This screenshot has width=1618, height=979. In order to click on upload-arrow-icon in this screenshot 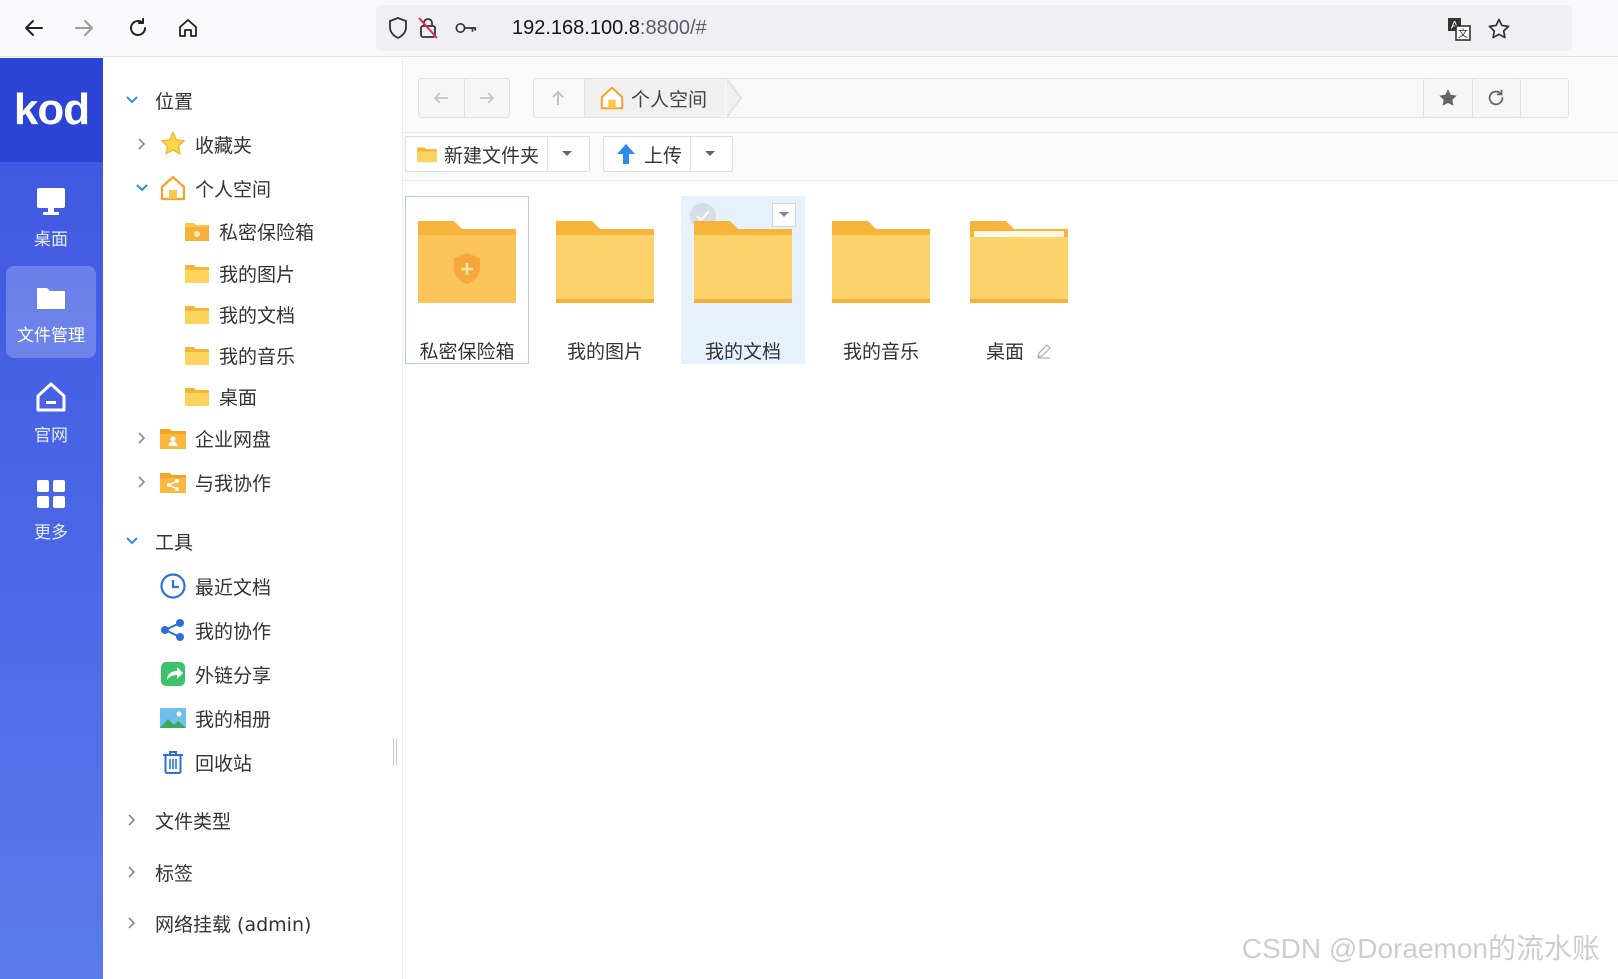, I will do `click(626, 154)`.